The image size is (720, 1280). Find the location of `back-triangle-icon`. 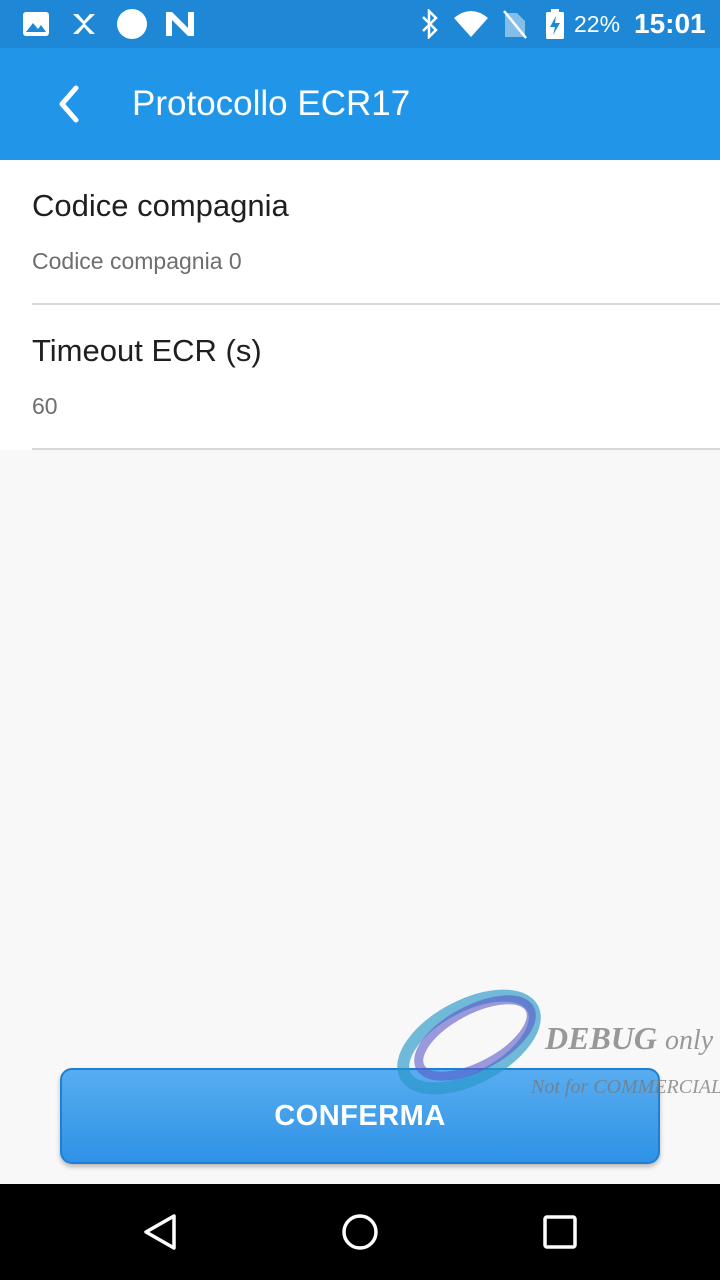

back-triangle-icon is located at coordinates (160, 1232).